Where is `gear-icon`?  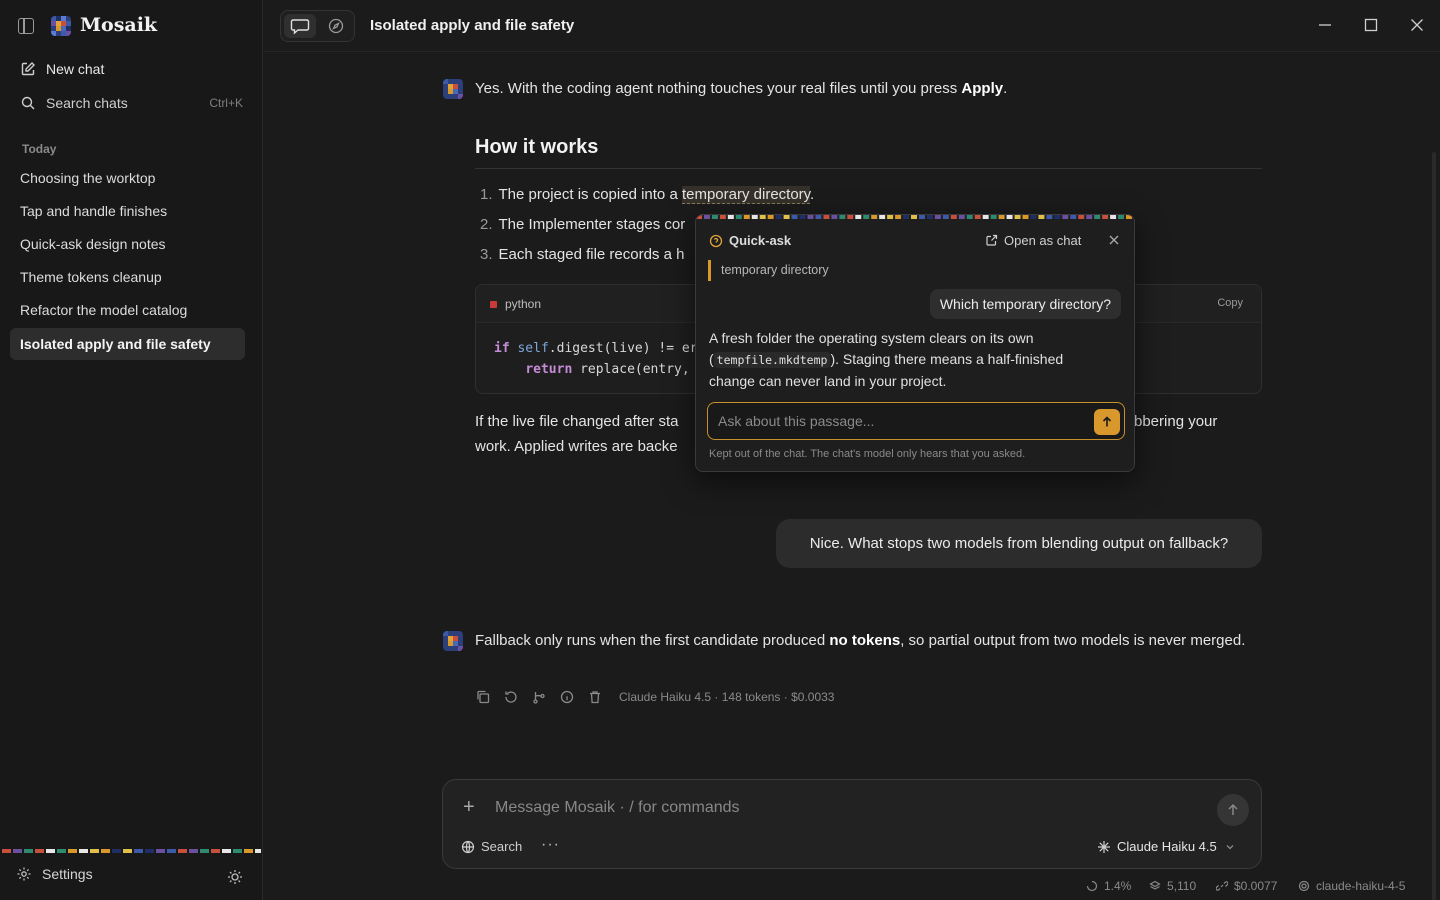
gear-icon is located at coordinates (24, 874).